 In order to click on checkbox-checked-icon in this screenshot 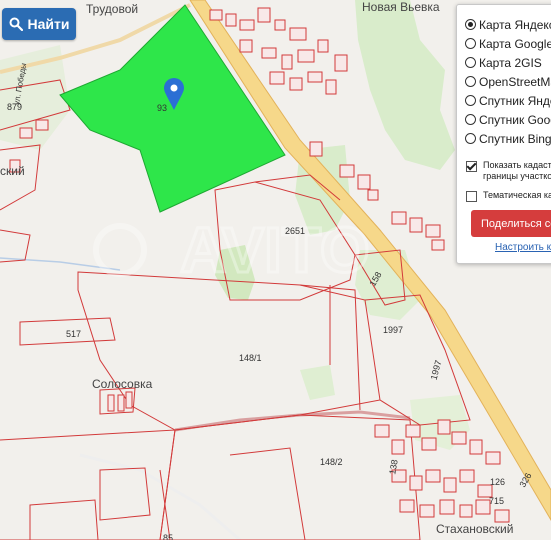, I will do `click(471, 166)`.